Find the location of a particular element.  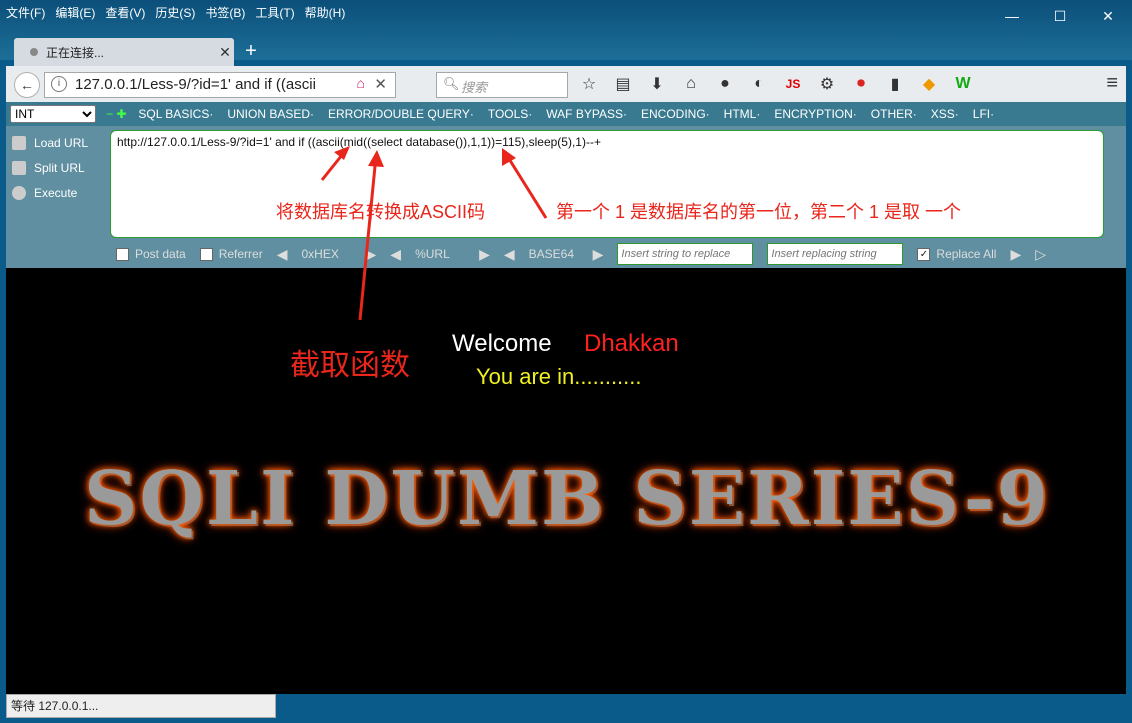

split-url-label: Split URL is located at coordinates (59, 167).